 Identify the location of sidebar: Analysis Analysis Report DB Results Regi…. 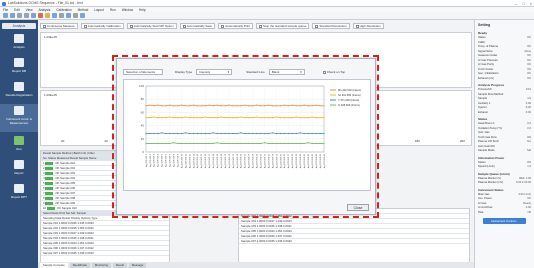
(19, 144).